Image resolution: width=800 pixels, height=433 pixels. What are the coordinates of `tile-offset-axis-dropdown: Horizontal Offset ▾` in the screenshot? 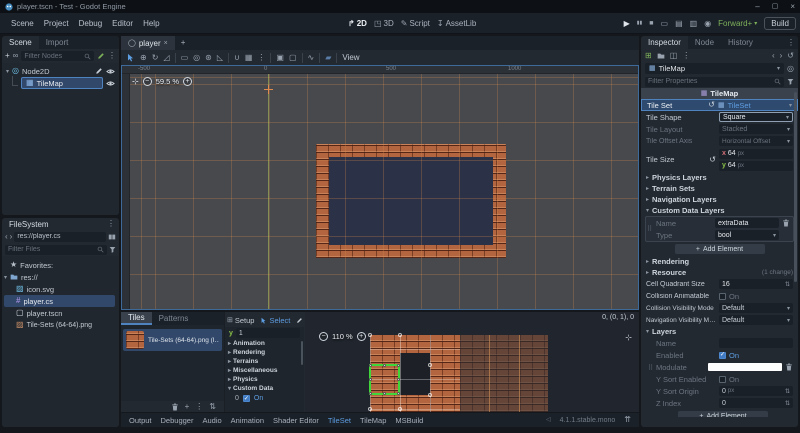 It's located at (756, 141).